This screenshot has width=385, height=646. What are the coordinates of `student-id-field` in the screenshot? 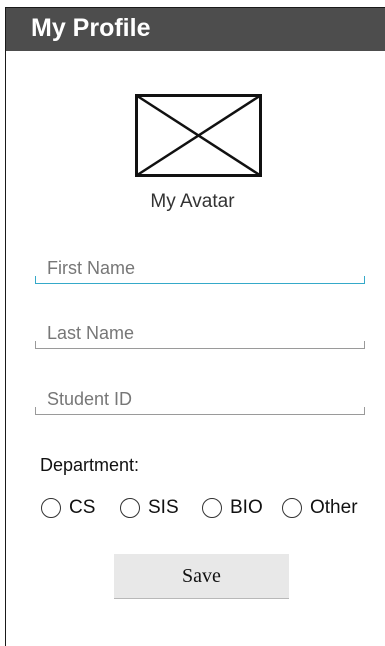 It's located at (200, 399).